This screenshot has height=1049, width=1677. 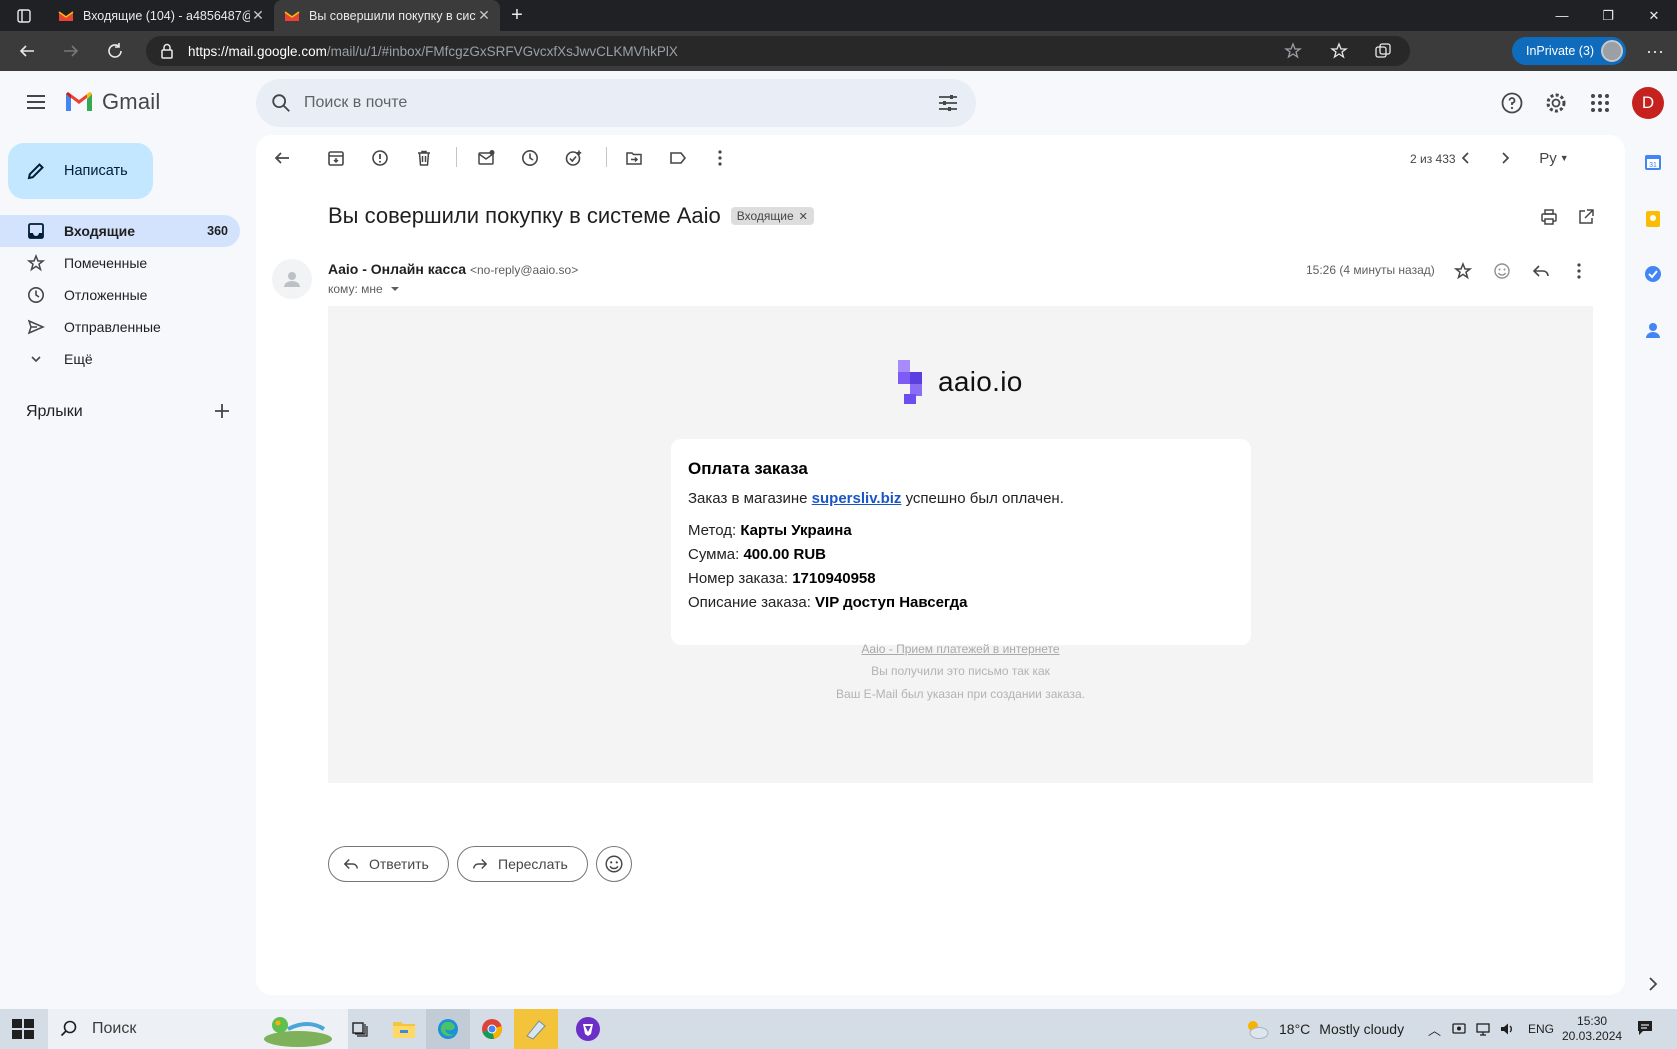 I want to click on calendar-icon: 31, so click(x=1653, y=162).